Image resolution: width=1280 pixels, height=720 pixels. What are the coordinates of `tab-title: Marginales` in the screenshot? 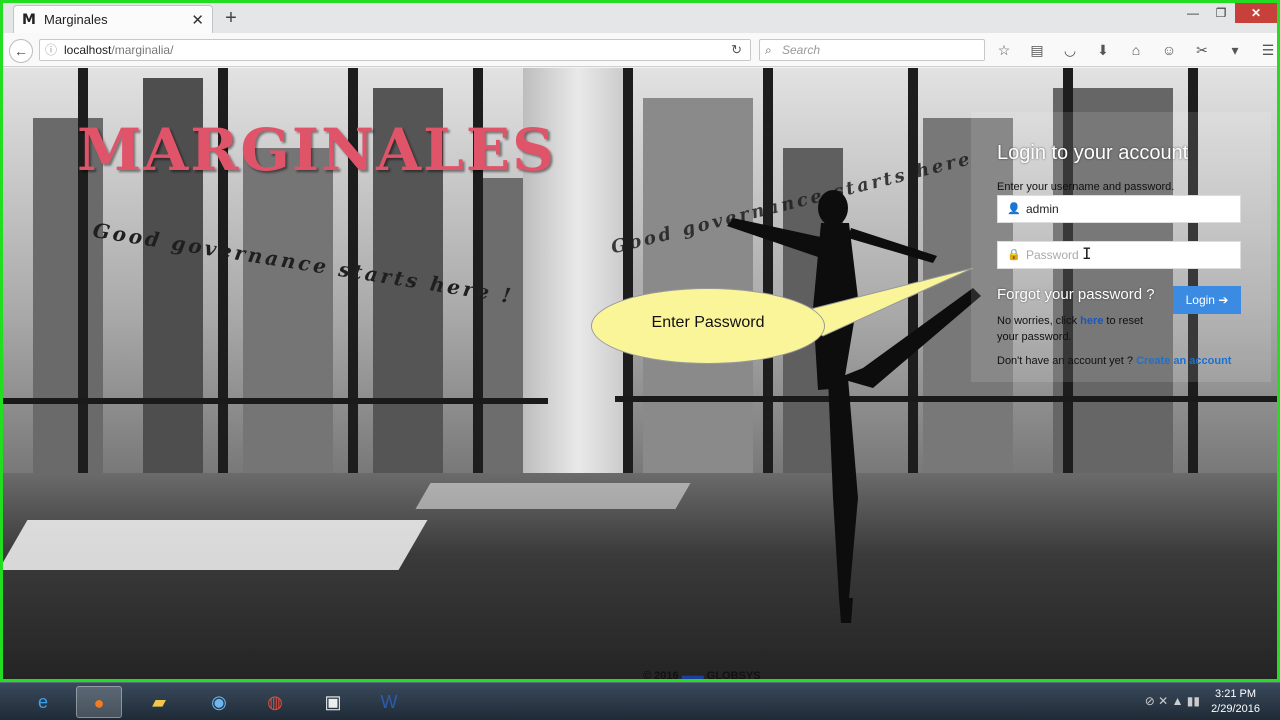 It's located at (76, 19).